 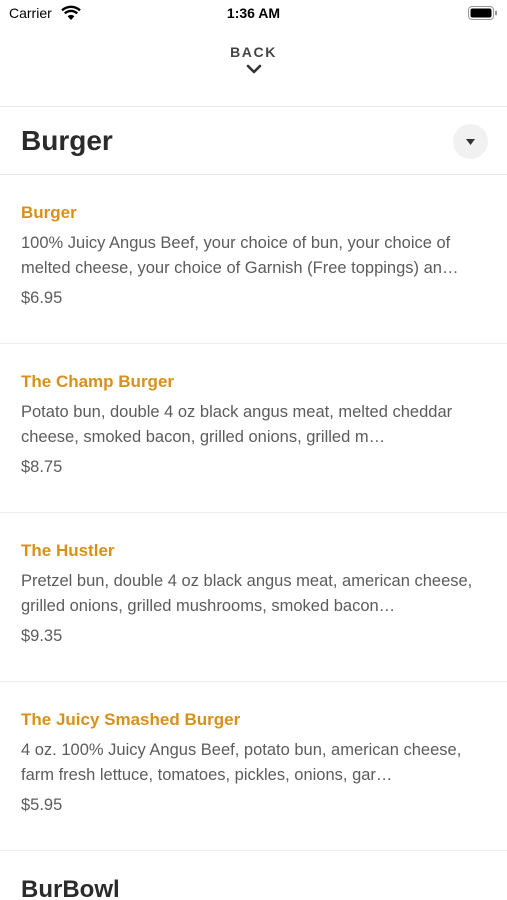 I want to click on category-header: Burger, so click(x=253, y=141).